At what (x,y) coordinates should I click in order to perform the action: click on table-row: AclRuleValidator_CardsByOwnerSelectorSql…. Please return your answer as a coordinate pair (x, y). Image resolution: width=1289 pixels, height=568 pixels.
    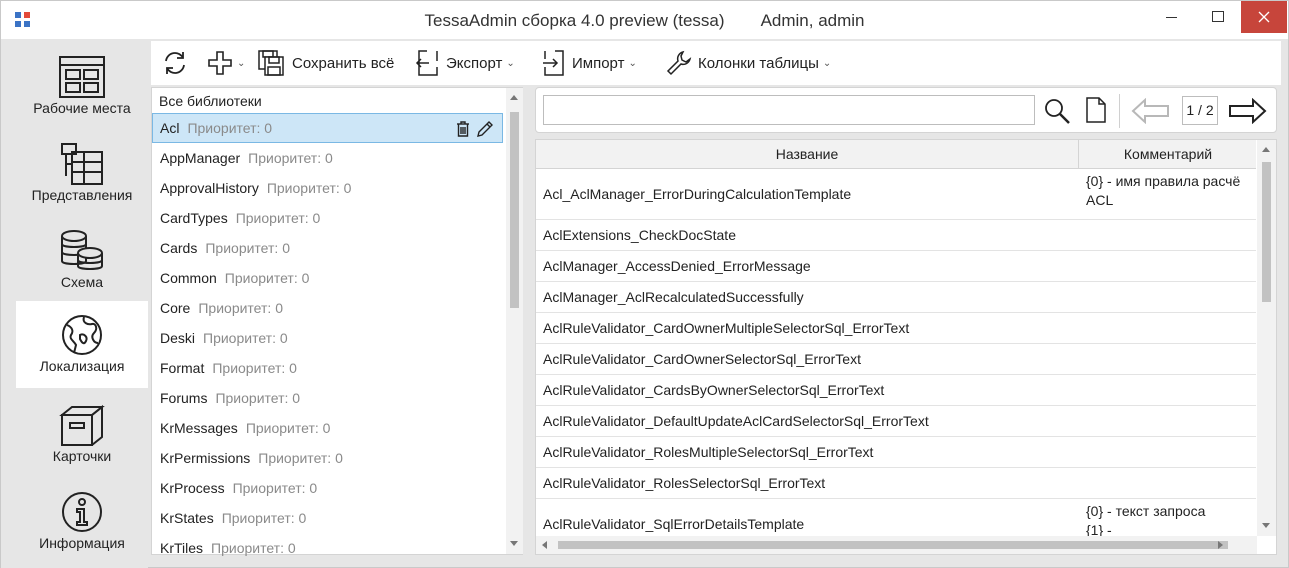
    Looking at the image, I should click on (896, 390).